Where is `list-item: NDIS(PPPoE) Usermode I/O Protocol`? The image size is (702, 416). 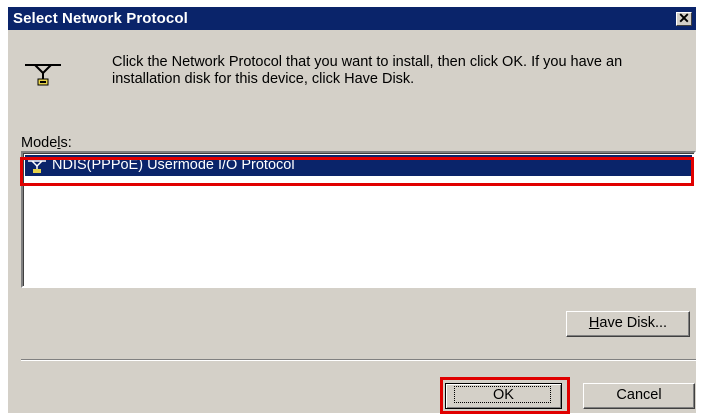 list-item: NDIS(PPPoE) Usermode I/O Protocol is located at coordinates (358, 165).